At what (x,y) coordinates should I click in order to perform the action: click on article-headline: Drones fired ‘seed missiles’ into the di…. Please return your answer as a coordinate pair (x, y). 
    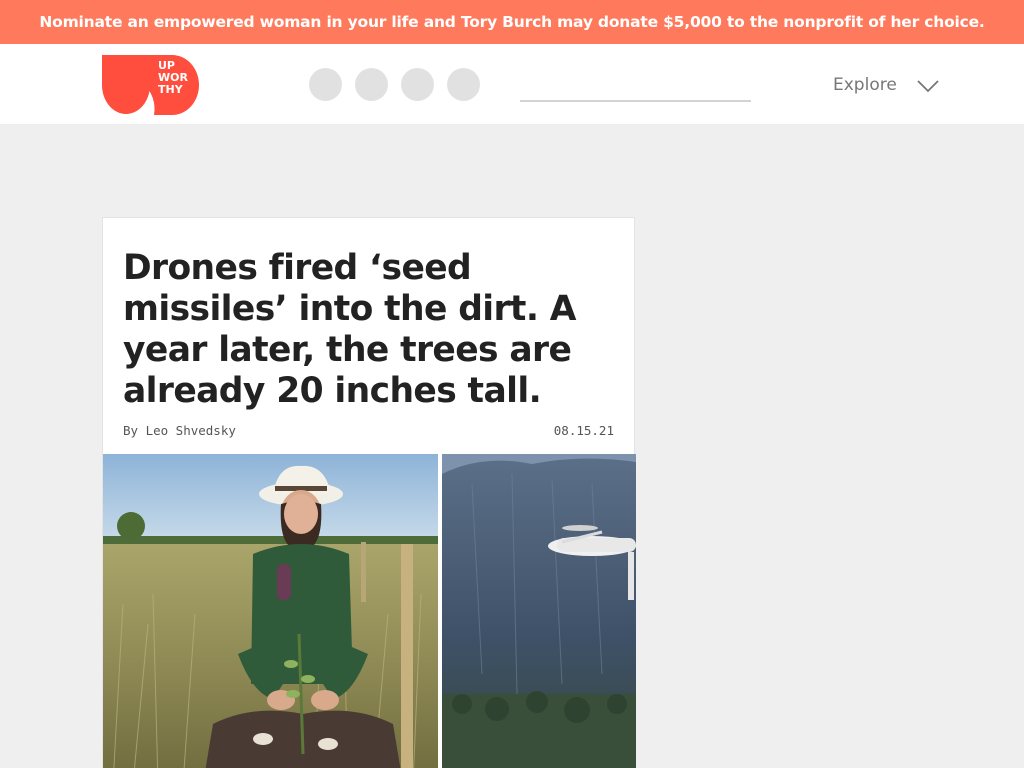
    Looking at the image, I should click on (358, 330).